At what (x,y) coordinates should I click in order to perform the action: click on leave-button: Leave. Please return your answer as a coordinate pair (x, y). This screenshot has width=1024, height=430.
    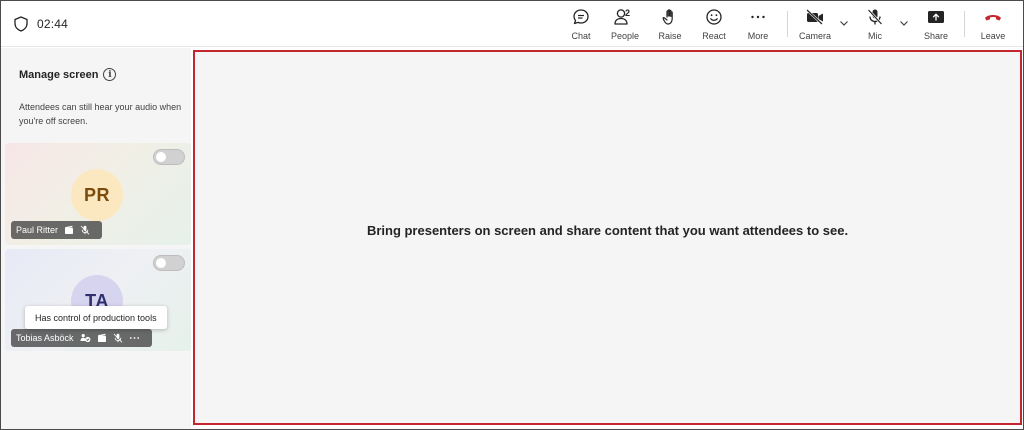
    Looking at the image, I should click on (993, 25).